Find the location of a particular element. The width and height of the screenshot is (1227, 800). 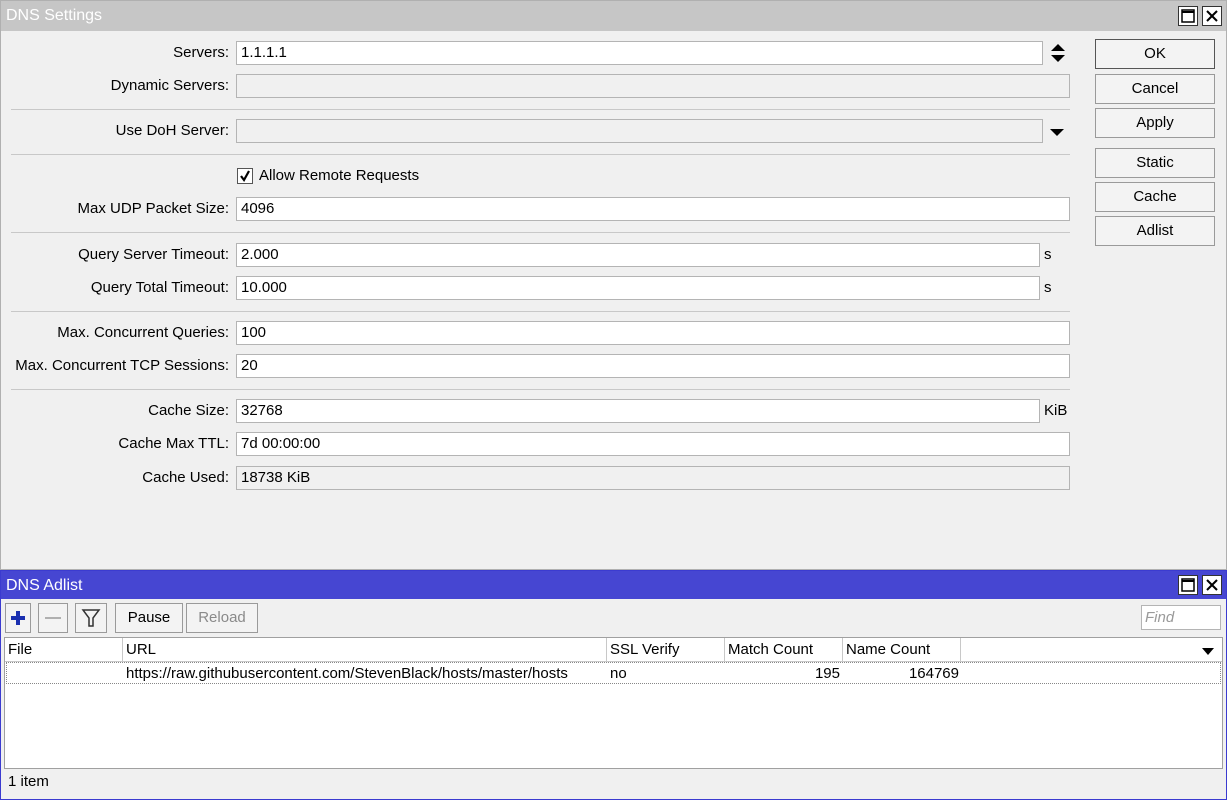

cancel-button: Cancel is located at coordinates (1155, 89).